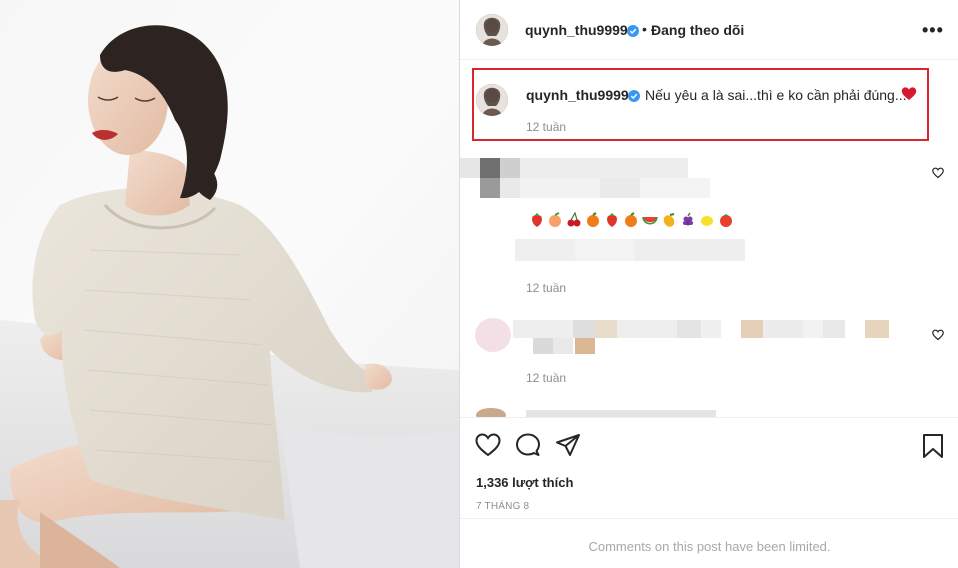  I want to click on lemon-icon, so click(707, 221).